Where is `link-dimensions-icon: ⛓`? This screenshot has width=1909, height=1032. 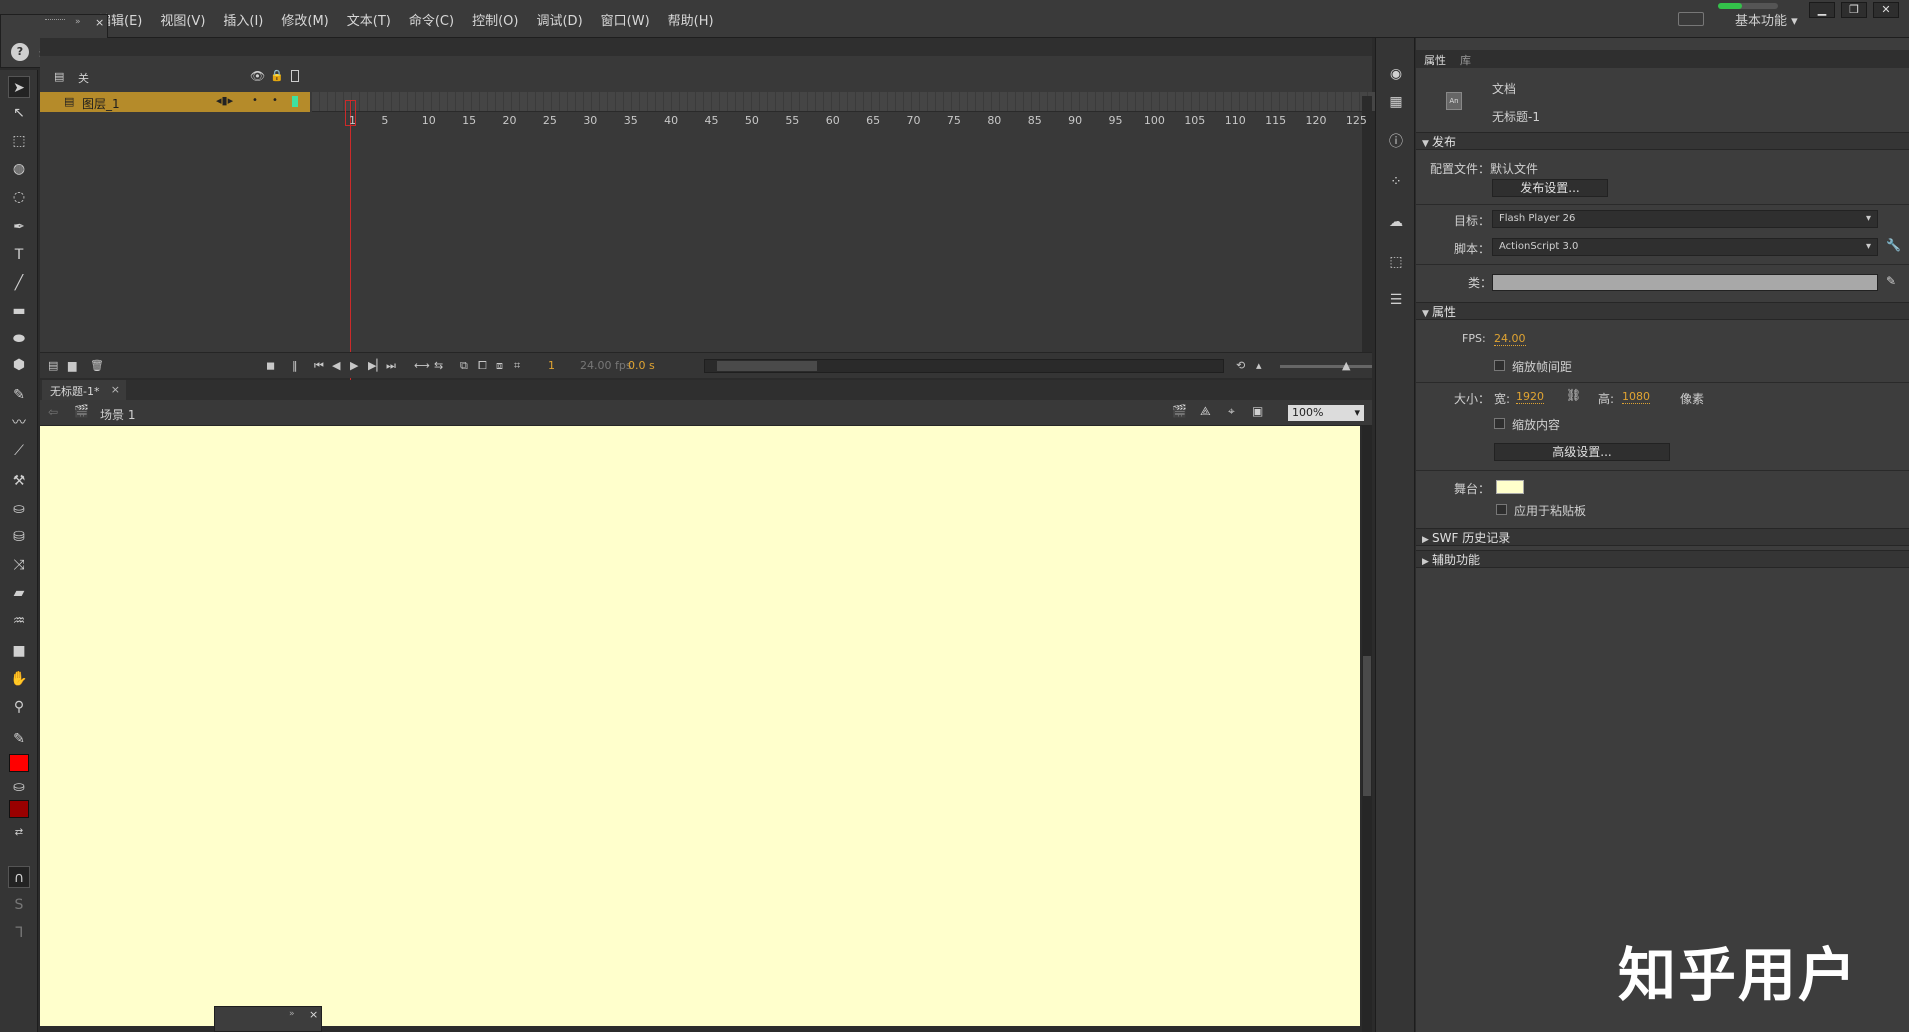
link-dimensions-icon: ⛓ is located at coordinates (1573, 395).